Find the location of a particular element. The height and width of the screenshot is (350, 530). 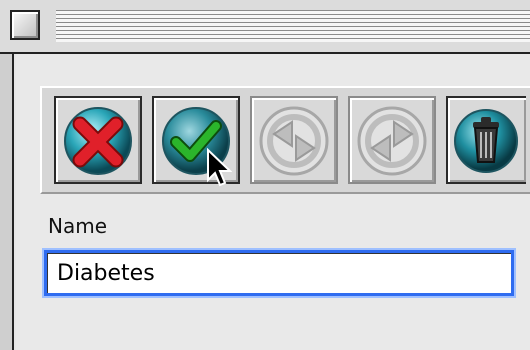

delete-button is located at coordinates (486, 140).